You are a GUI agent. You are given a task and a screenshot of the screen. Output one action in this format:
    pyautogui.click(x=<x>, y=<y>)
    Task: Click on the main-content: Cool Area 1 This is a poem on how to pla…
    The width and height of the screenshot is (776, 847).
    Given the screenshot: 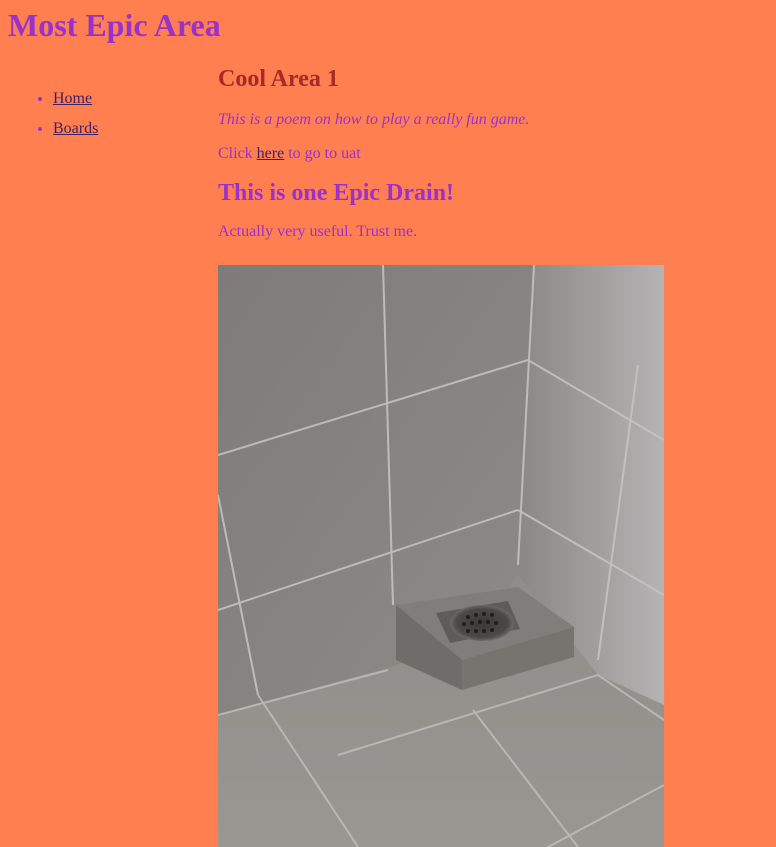 What is the action you would take?
    pyautogui.click(x=488, y=153)
    